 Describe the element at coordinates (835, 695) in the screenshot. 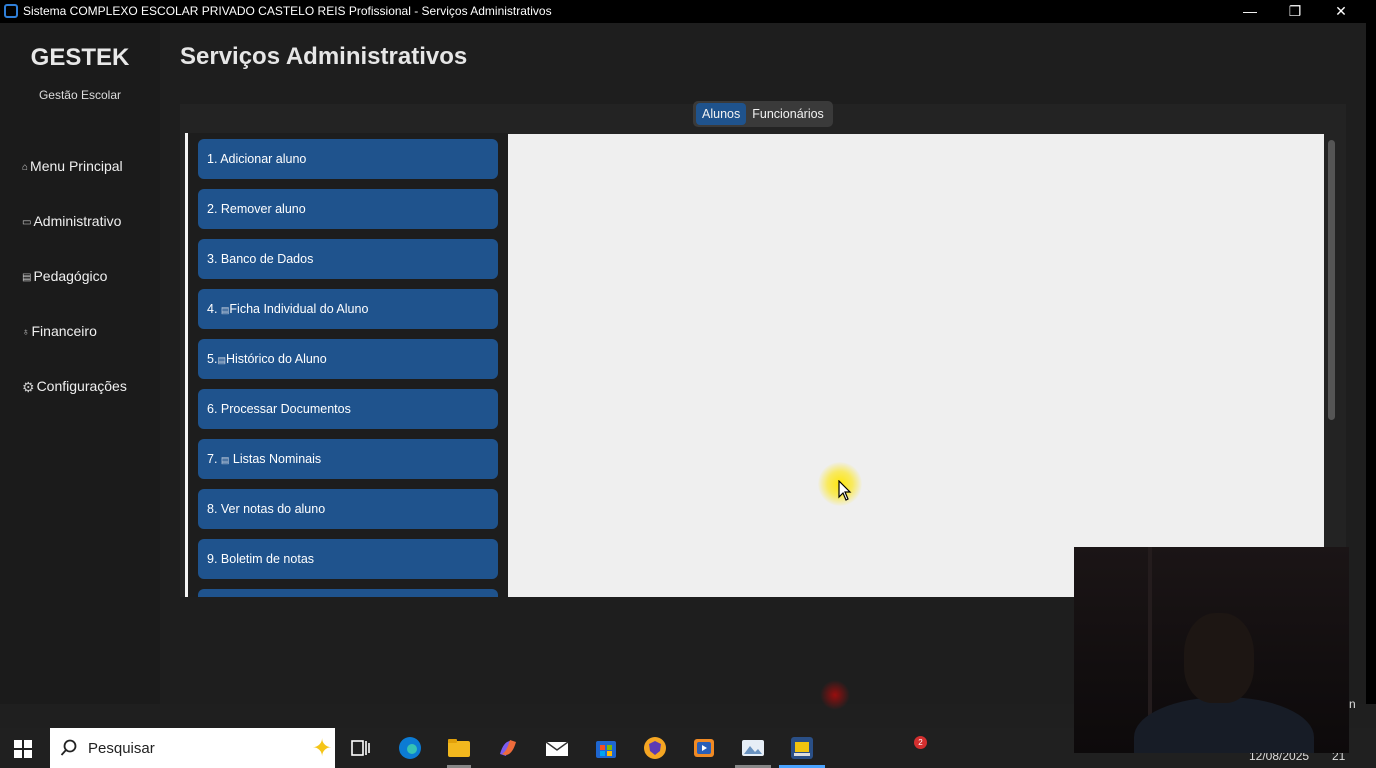

I see `recording-indicator` at that location.